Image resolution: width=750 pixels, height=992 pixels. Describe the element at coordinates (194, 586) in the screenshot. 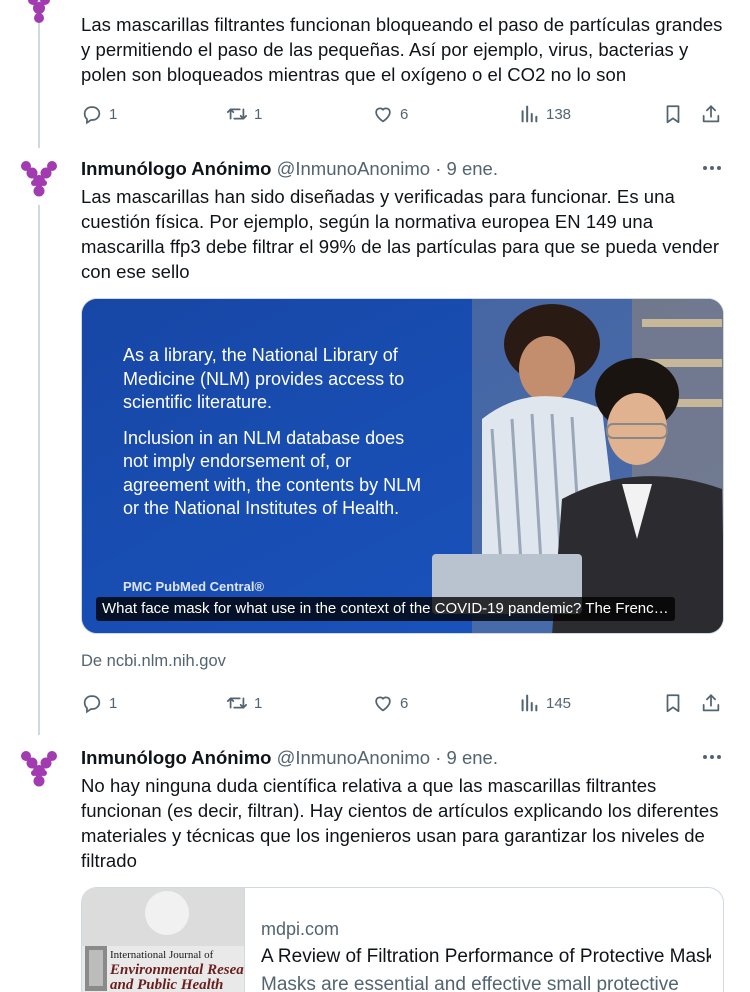

I see `pmc-logo: PMC PubMed Central®` at that location.